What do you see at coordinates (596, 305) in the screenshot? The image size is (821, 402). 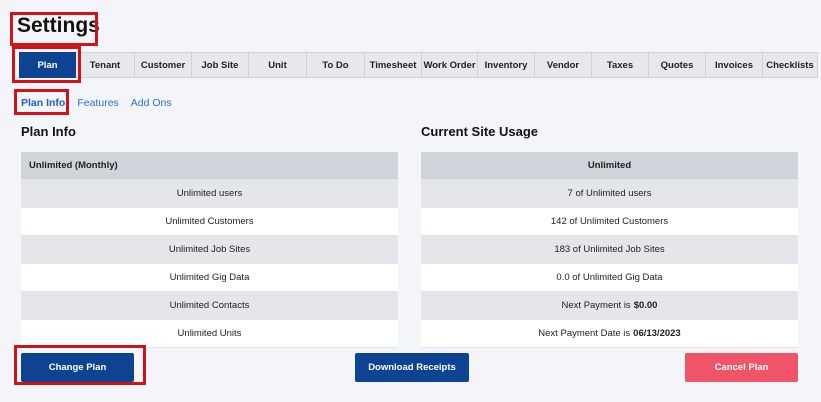 I see `next-payment-label: Next Payment is` at bounding box center [596, 305].